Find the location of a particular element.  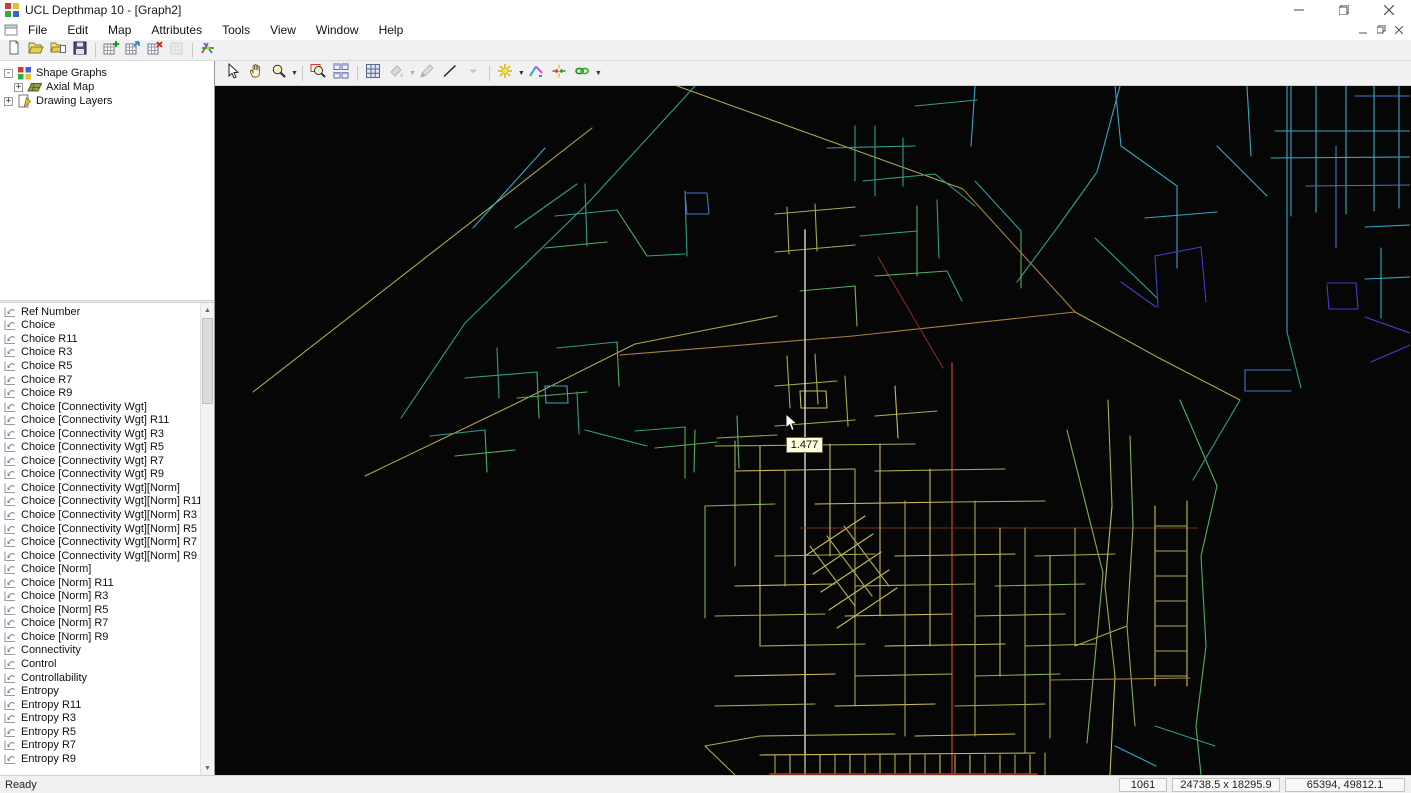

grid-toggle-button is located at coordinates (373, 73).